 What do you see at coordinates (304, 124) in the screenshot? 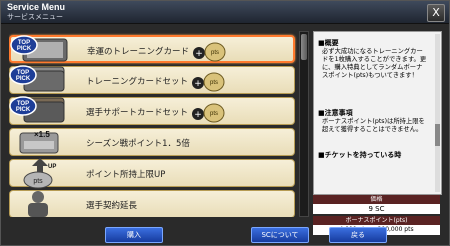
I see `list-scrollbar` at bounding box center [304, 124].